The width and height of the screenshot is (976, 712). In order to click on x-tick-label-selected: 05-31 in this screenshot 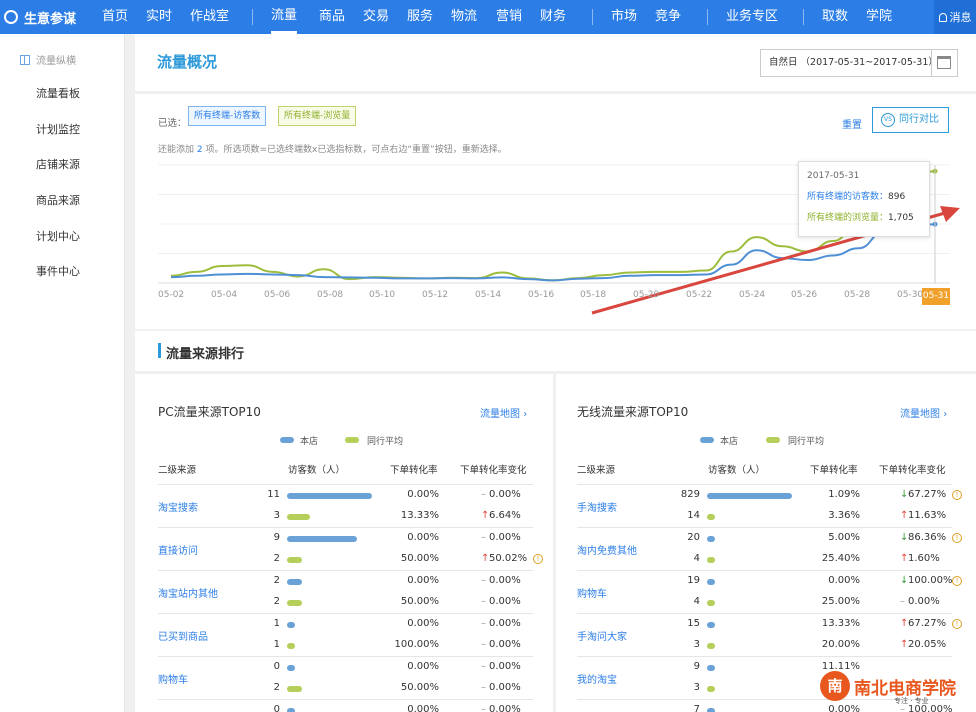, I will do `click(936, 296)`.